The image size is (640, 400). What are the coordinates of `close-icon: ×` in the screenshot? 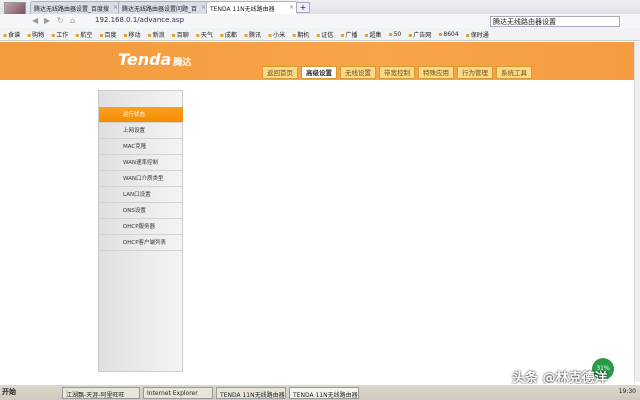 It's located at (291, 7).